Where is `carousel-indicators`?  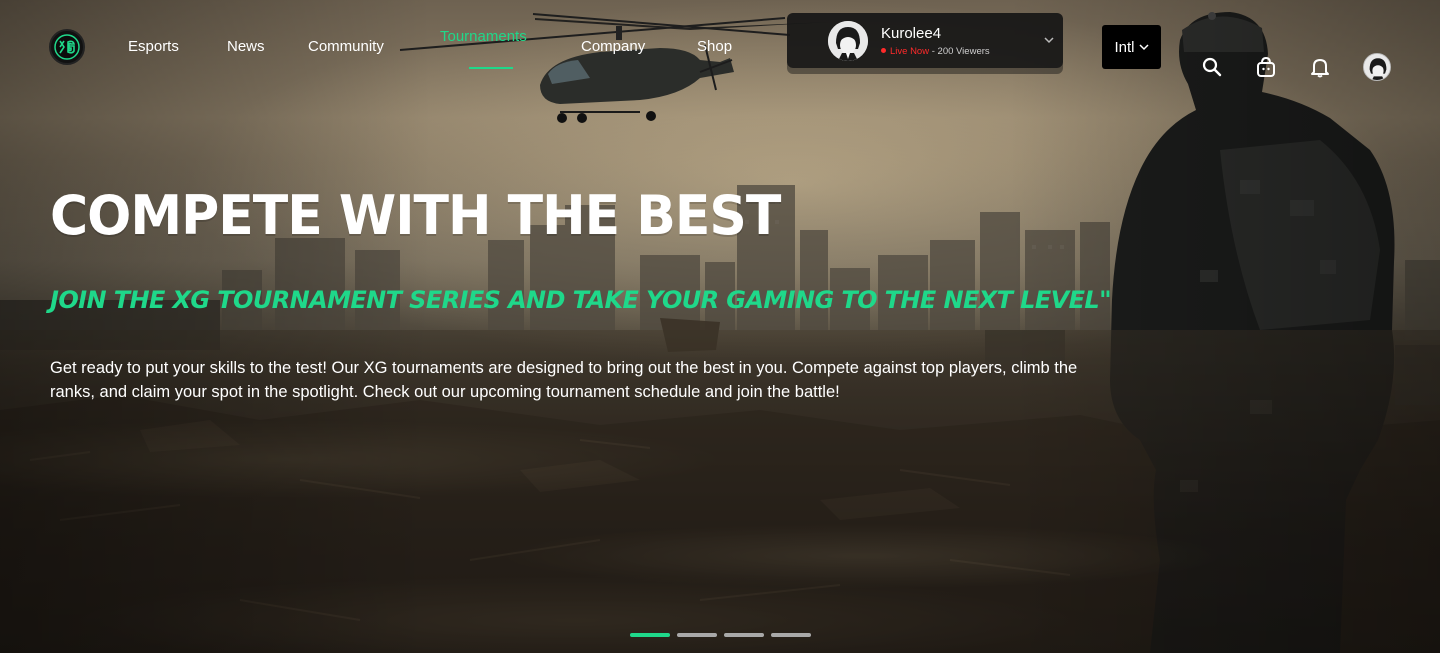 carousel-indicators is located at coordinates (720, 635).